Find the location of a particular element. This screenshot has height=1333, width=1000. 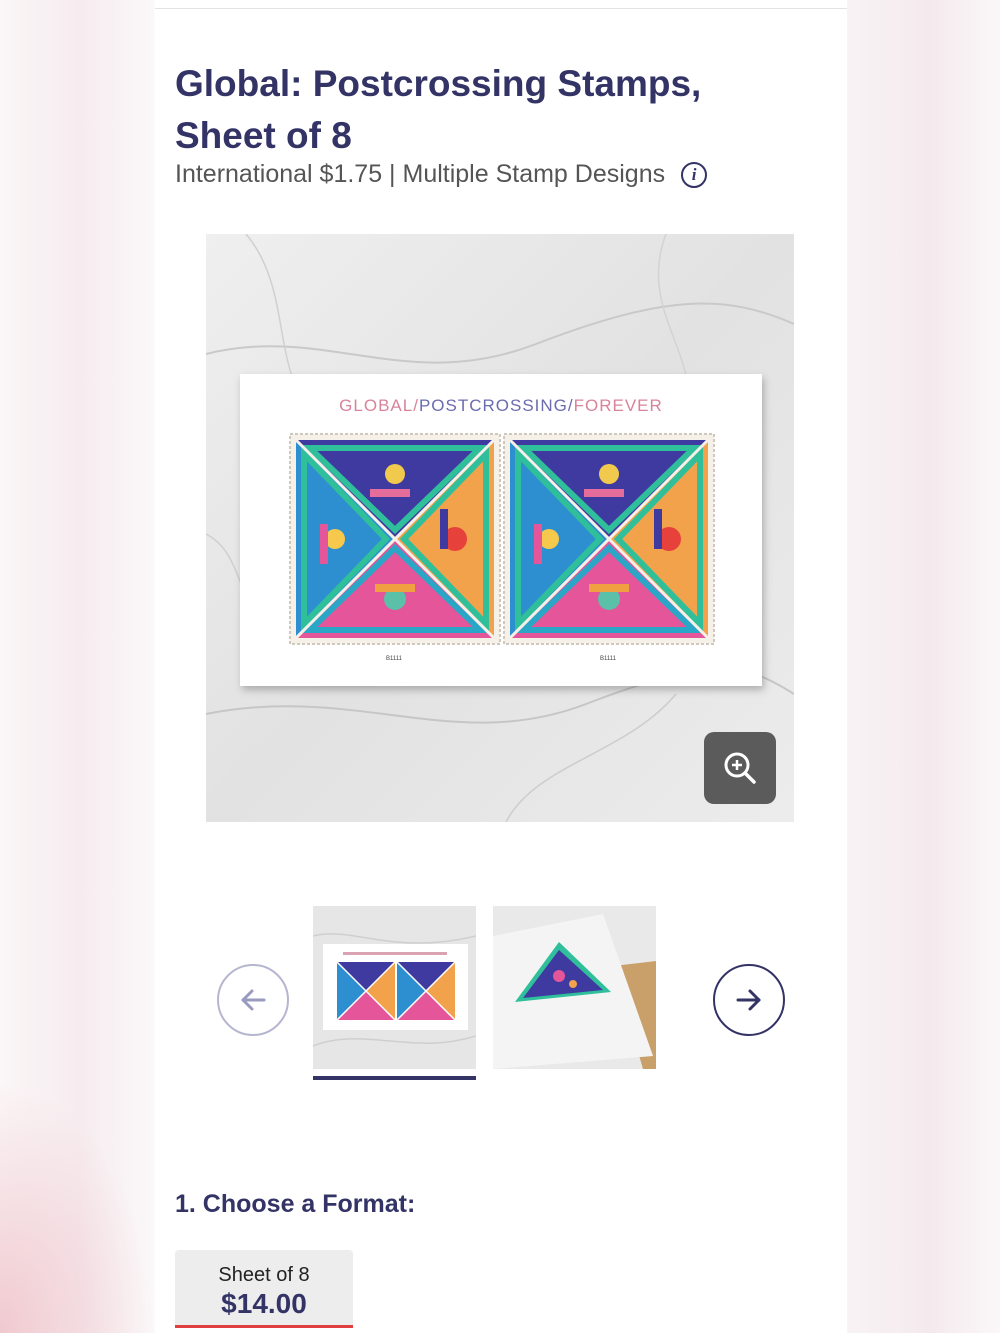

sheet-heading: GLOBAL/POSTCROSSING/FOREVER is located at coordinates (501, 405).